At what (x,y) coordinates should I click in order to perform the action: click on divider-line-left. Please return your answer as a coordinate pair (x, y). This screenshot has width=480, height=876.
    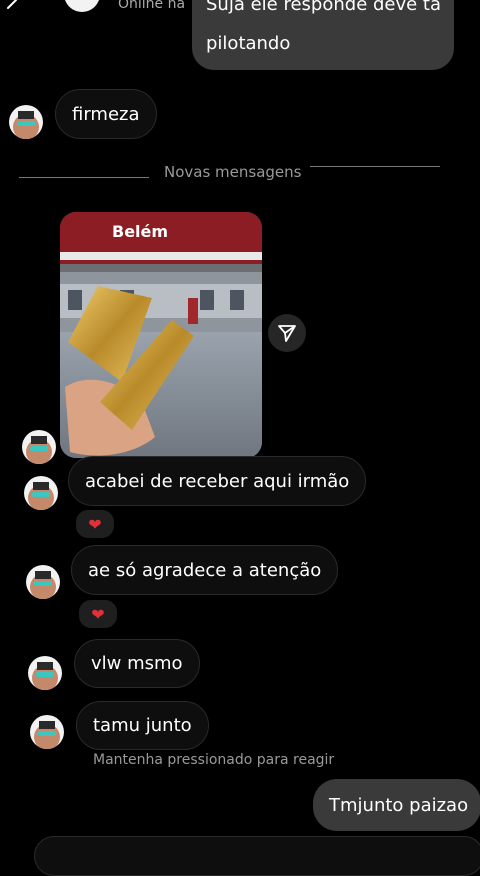
    Looking at the image, I should click on (84, 177).